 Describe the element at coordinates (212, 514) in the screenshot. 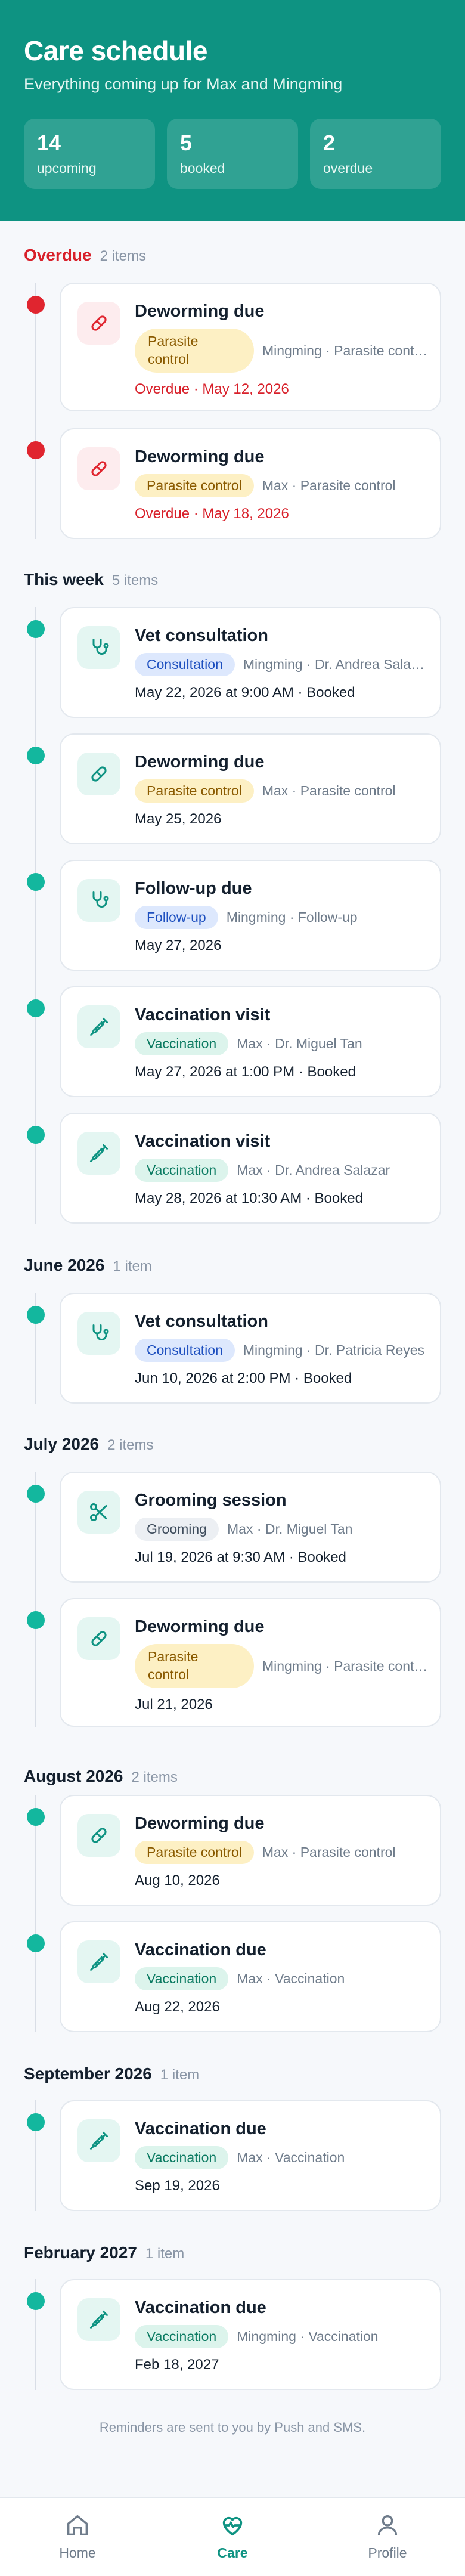

I see `card-date: Overdue · May 18, 2026` at that location.